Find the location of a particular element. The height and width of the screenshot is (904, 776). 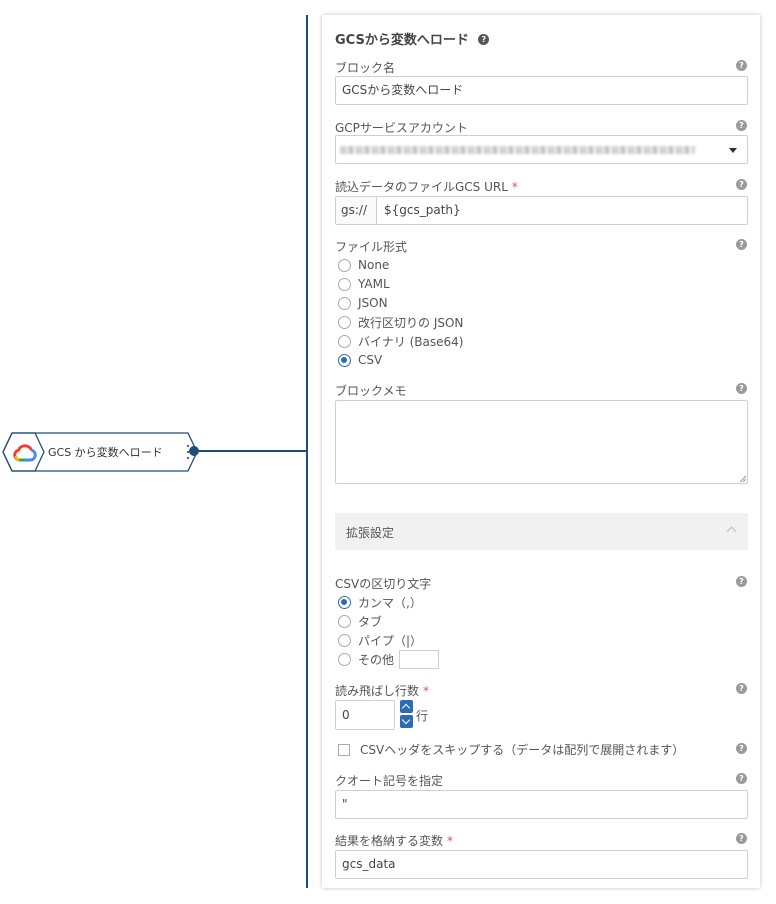

node-label: GCS から変数へロード is located at coordinates (105, 452).